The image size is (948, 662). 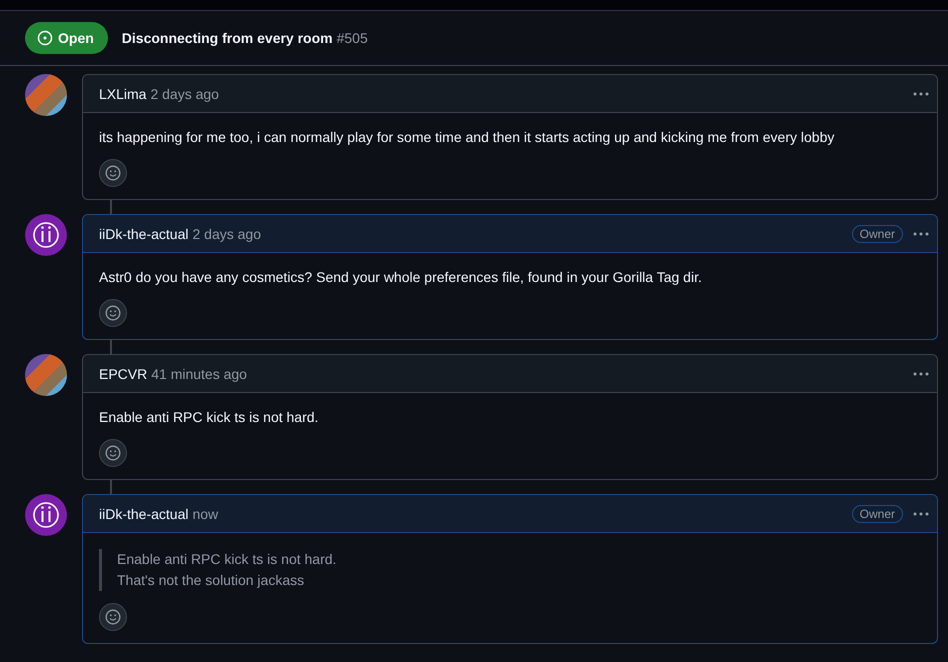 I want to click on issue-number: #505, so click(x=352, y=38).